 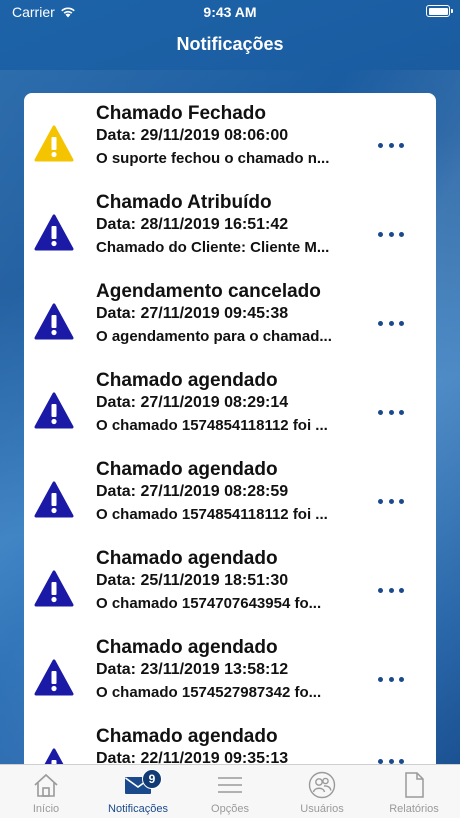 What do you see at coordinates (192, 313) in the screenshot?
I see `notification-date: Data: 27/11/2019 09:45:38` at bounding box center [192, 313].